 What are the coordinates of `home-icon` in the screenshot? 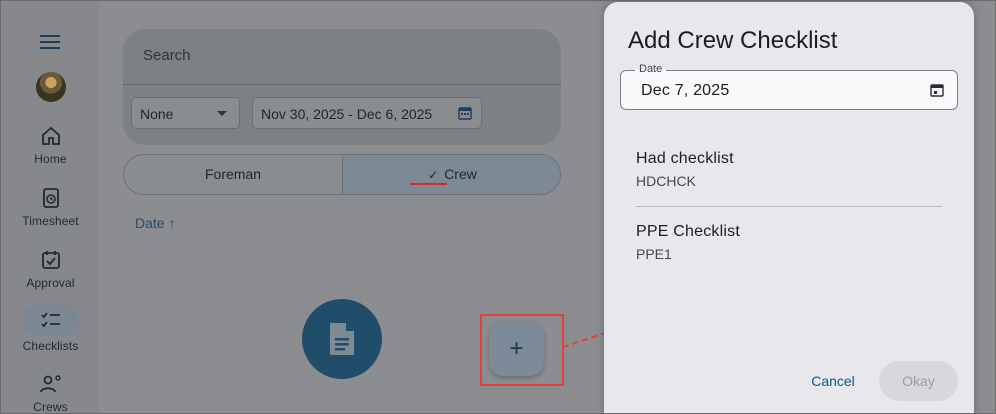 It's located at (50, 135).